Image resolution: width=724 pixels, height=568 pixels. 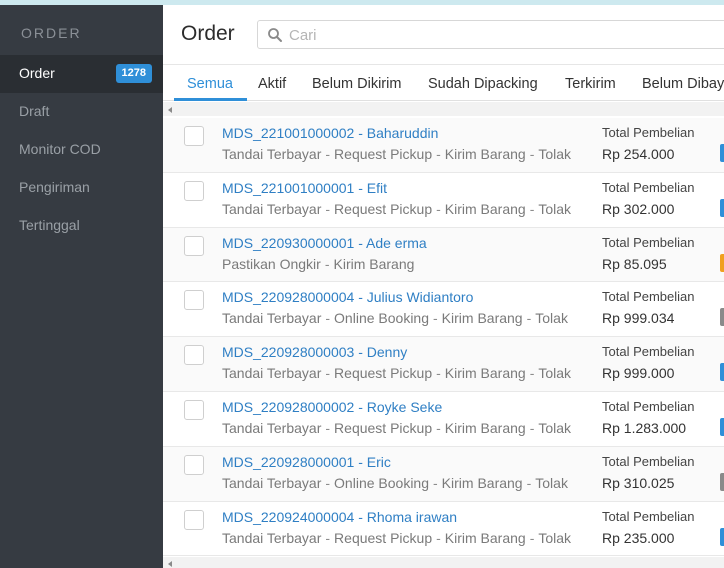 What do you see at coordinates (638, 482) in the screenshot?
I see `total-value: Rp 310.025` at bounding box center [638, 482].